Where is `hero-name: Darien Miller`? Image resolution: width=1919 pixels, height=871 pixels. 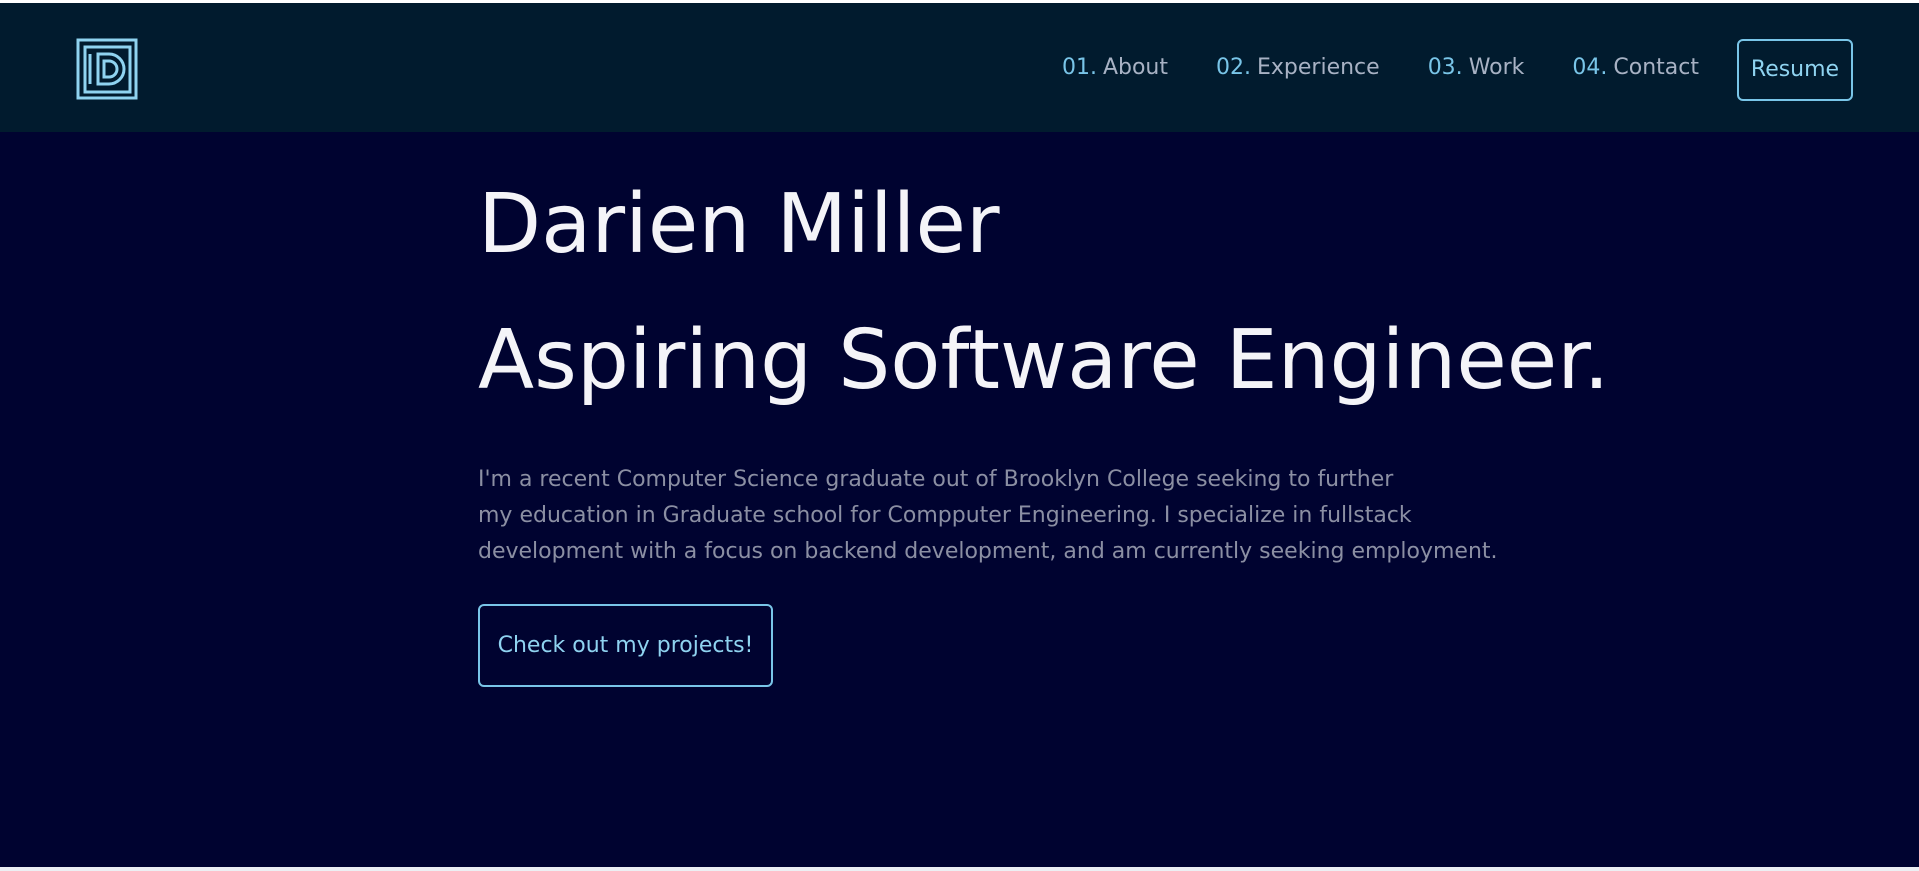 hero-name: Darien Miller is located at coordinates (739, 224).